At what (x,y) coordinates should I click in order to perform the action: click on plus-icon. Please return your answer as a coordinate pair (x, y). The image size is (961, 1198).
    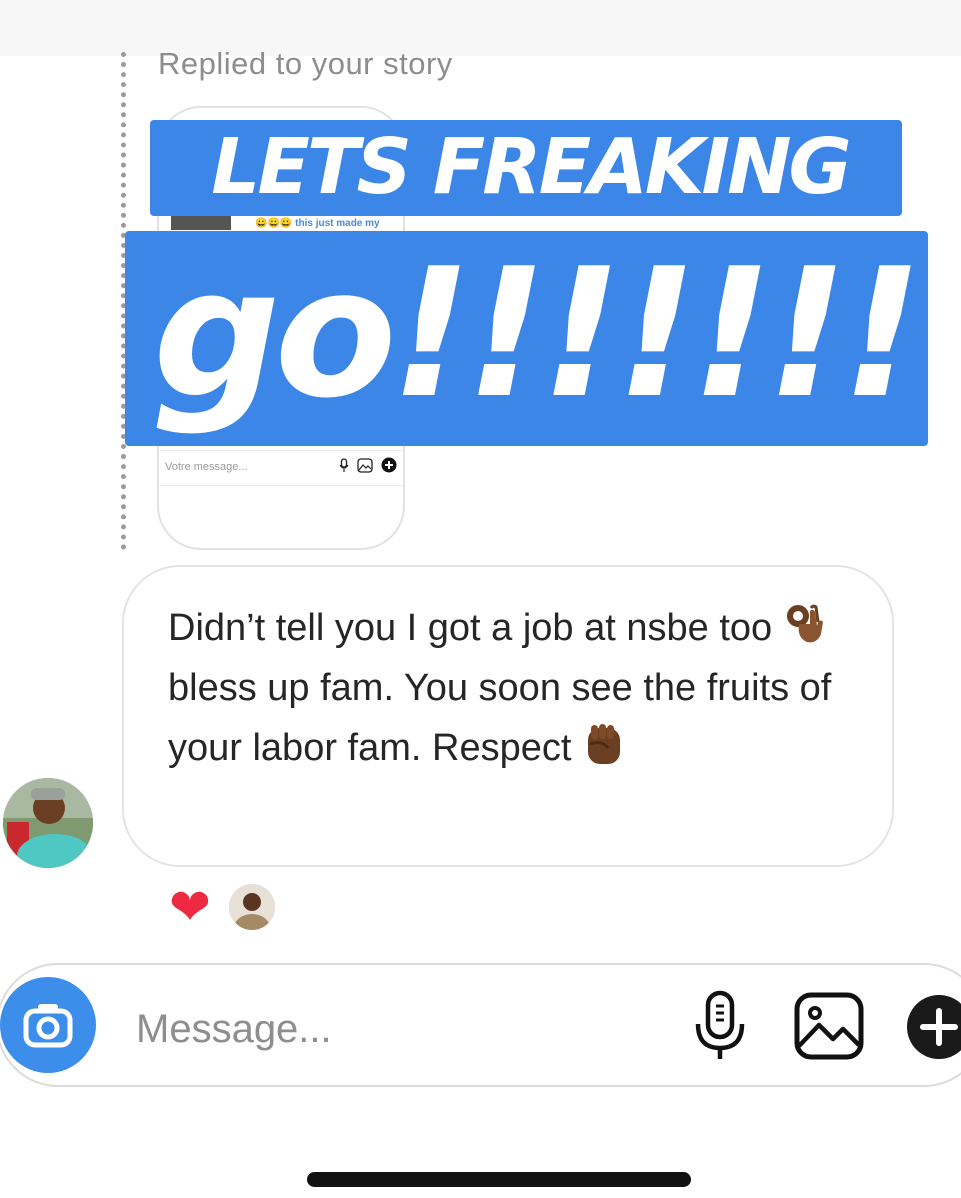
    Looking at the image, I should click on (939, 1027).